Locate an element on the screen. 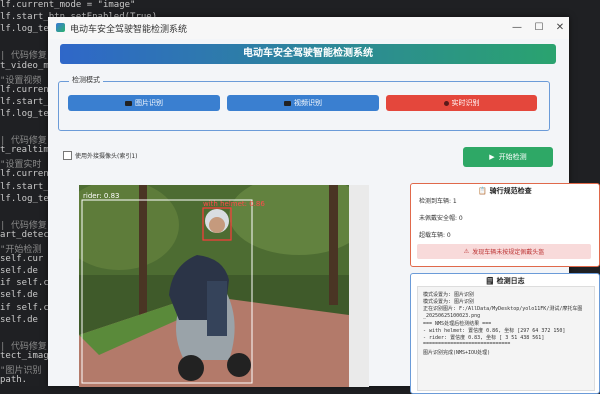  rider-count: 检测到车辆: 1 is located at coordinates (438, 201).